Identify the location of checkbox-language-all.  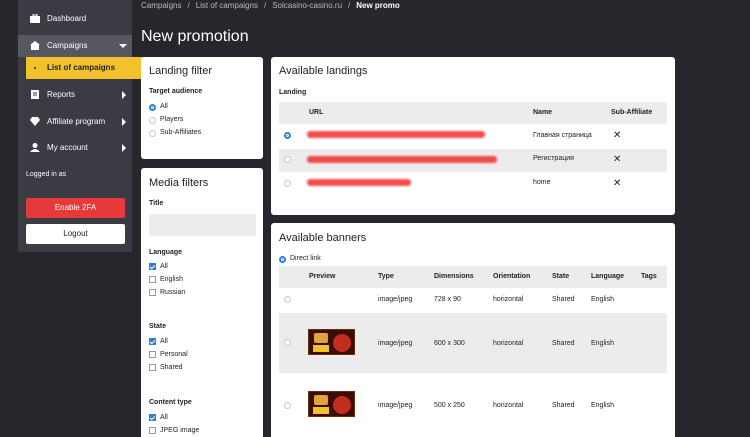
(152, 266).